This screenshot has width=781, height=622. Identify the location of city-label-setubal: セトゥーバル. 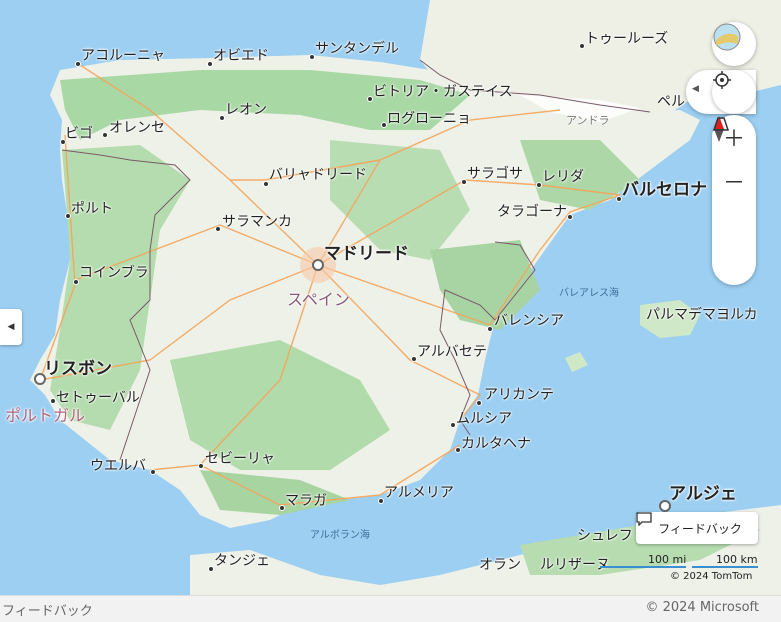
(98, 398).